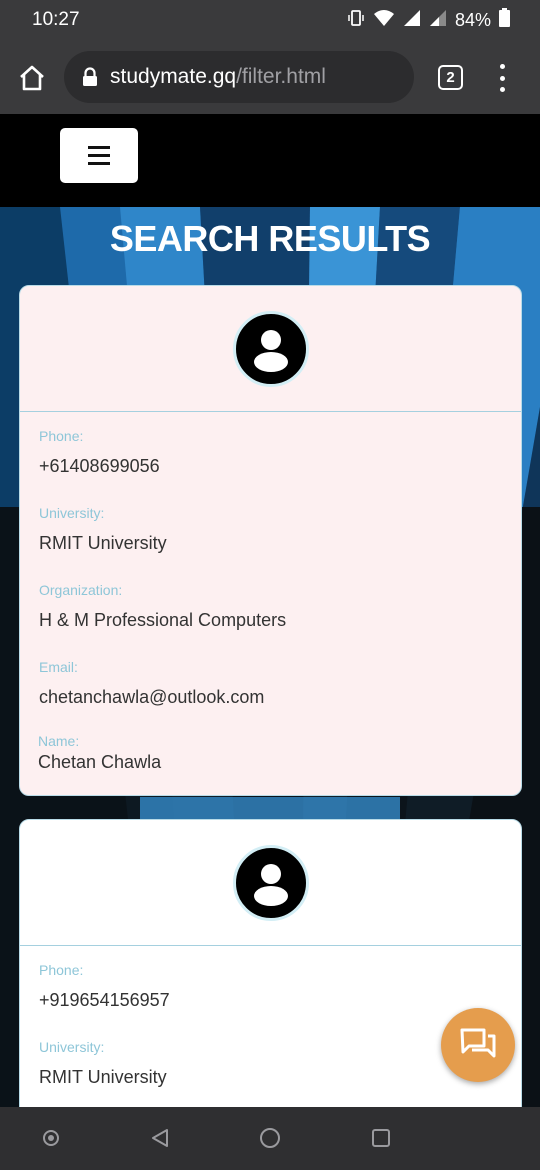  Describe the element at coordinates (152, 697) in the screenshot. I see `email-value: chetanchawla@outlook.com` at that location.